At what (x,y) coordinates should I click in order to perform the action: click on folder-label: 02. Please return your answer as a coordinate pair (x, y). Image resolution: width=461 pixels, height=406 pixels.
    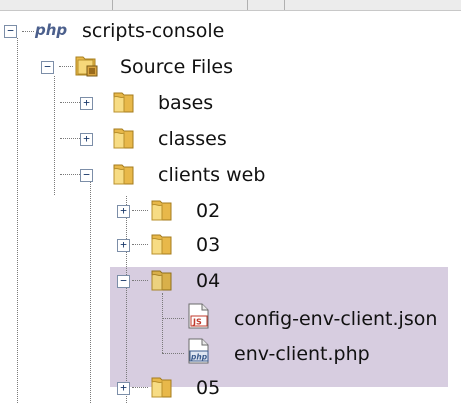
    Looking at the image, I should click on (208, 211).